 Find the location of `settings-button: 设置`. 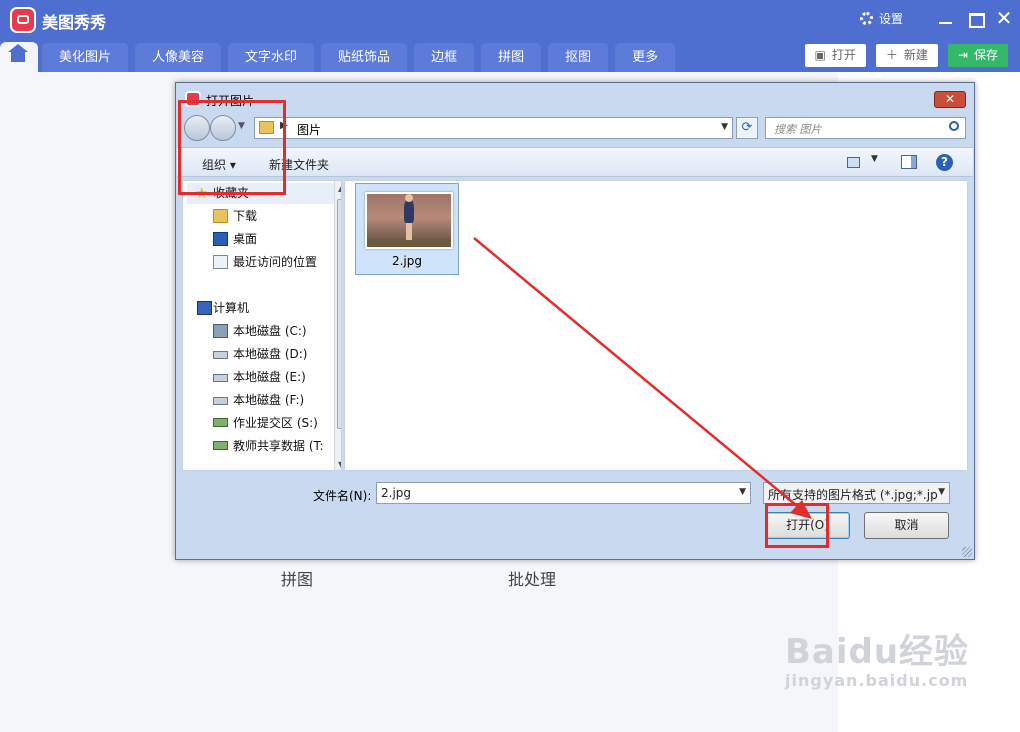

settings-button: 设置 is located at coordinates (881, 18).